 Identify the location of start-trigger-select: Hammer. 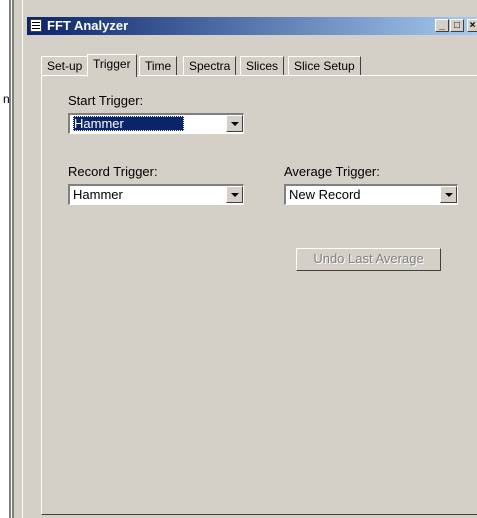
(156, 123).